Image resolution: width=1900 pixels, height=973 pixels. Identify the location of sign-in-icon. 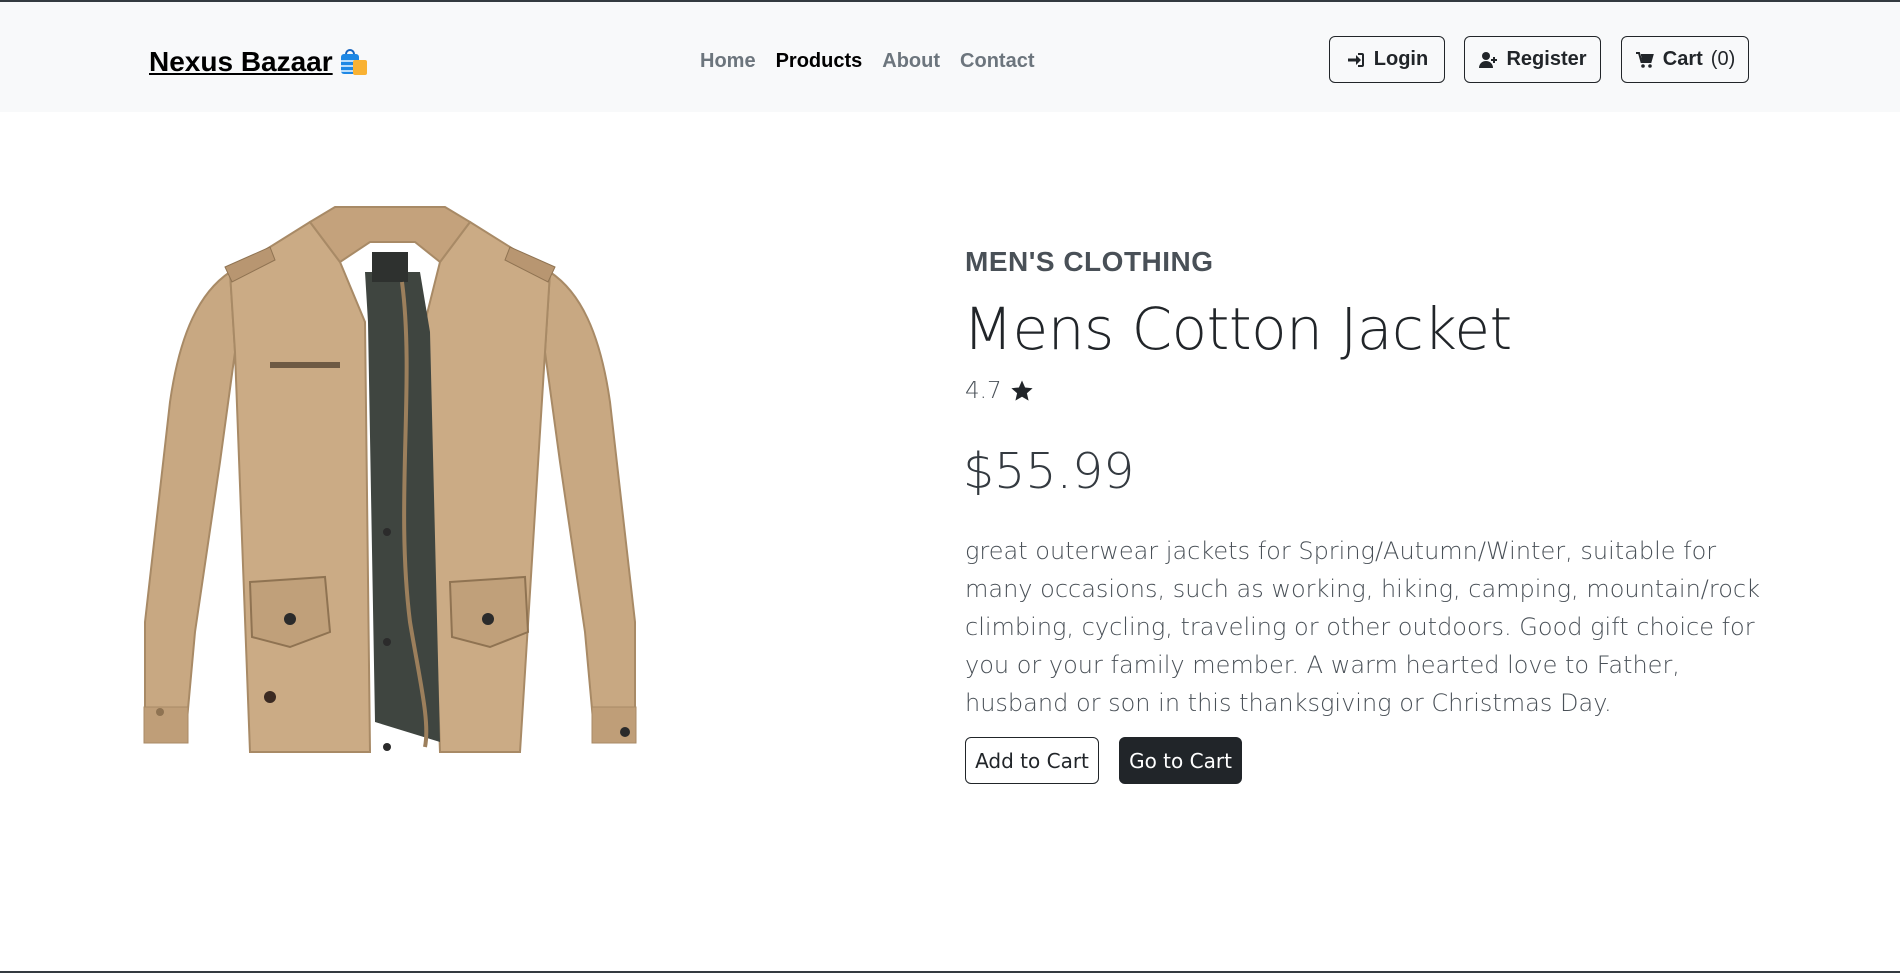
(1355, 59).